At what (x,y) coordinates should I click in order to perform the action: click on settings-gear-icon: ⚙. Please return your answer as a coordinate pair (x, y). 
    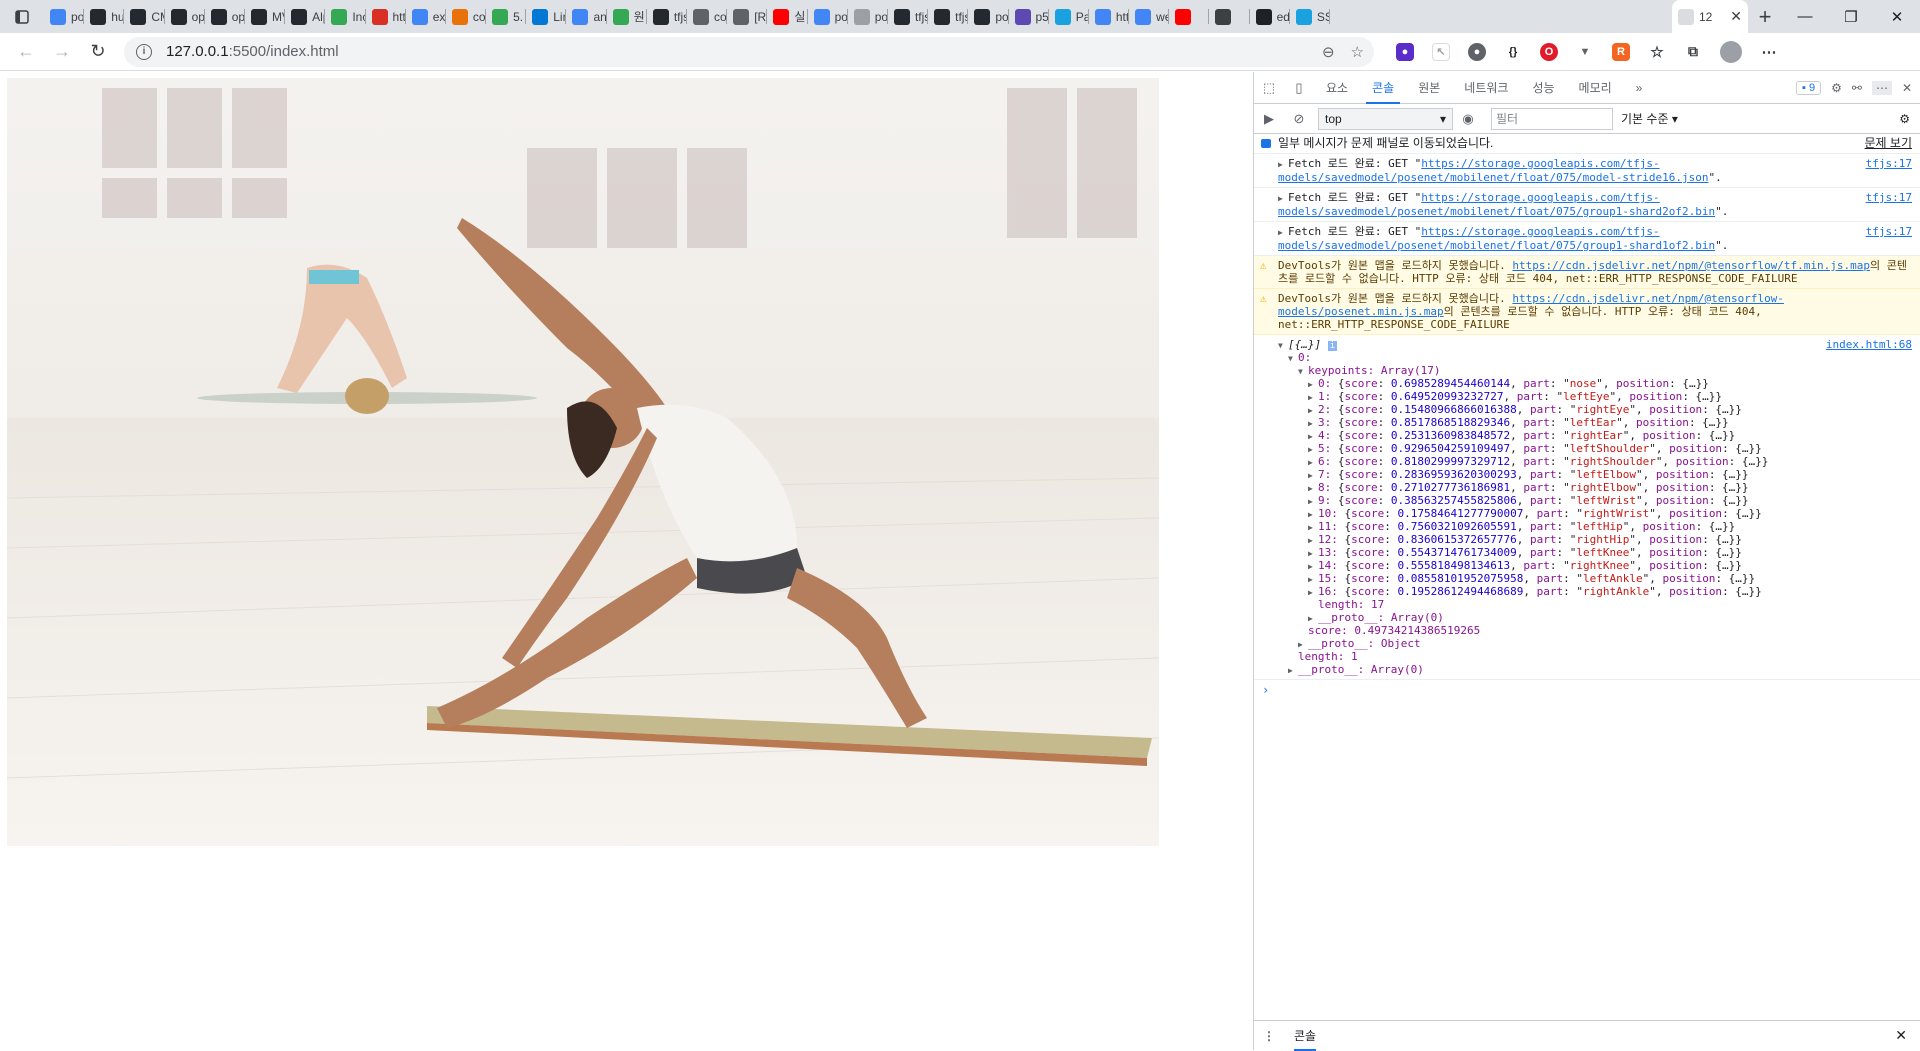
    Looking at the image, I should click on (1836, 88).